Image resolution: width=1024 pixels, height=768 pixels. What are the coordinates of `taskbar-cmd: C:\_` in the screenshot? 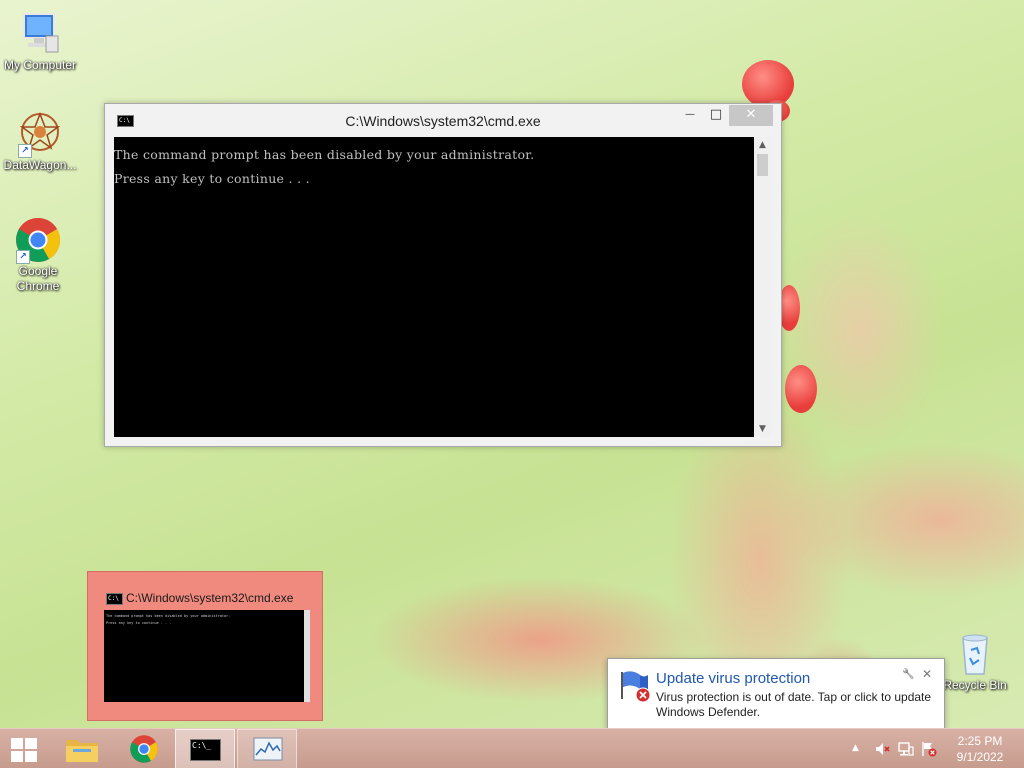 It's located at (205, 748).